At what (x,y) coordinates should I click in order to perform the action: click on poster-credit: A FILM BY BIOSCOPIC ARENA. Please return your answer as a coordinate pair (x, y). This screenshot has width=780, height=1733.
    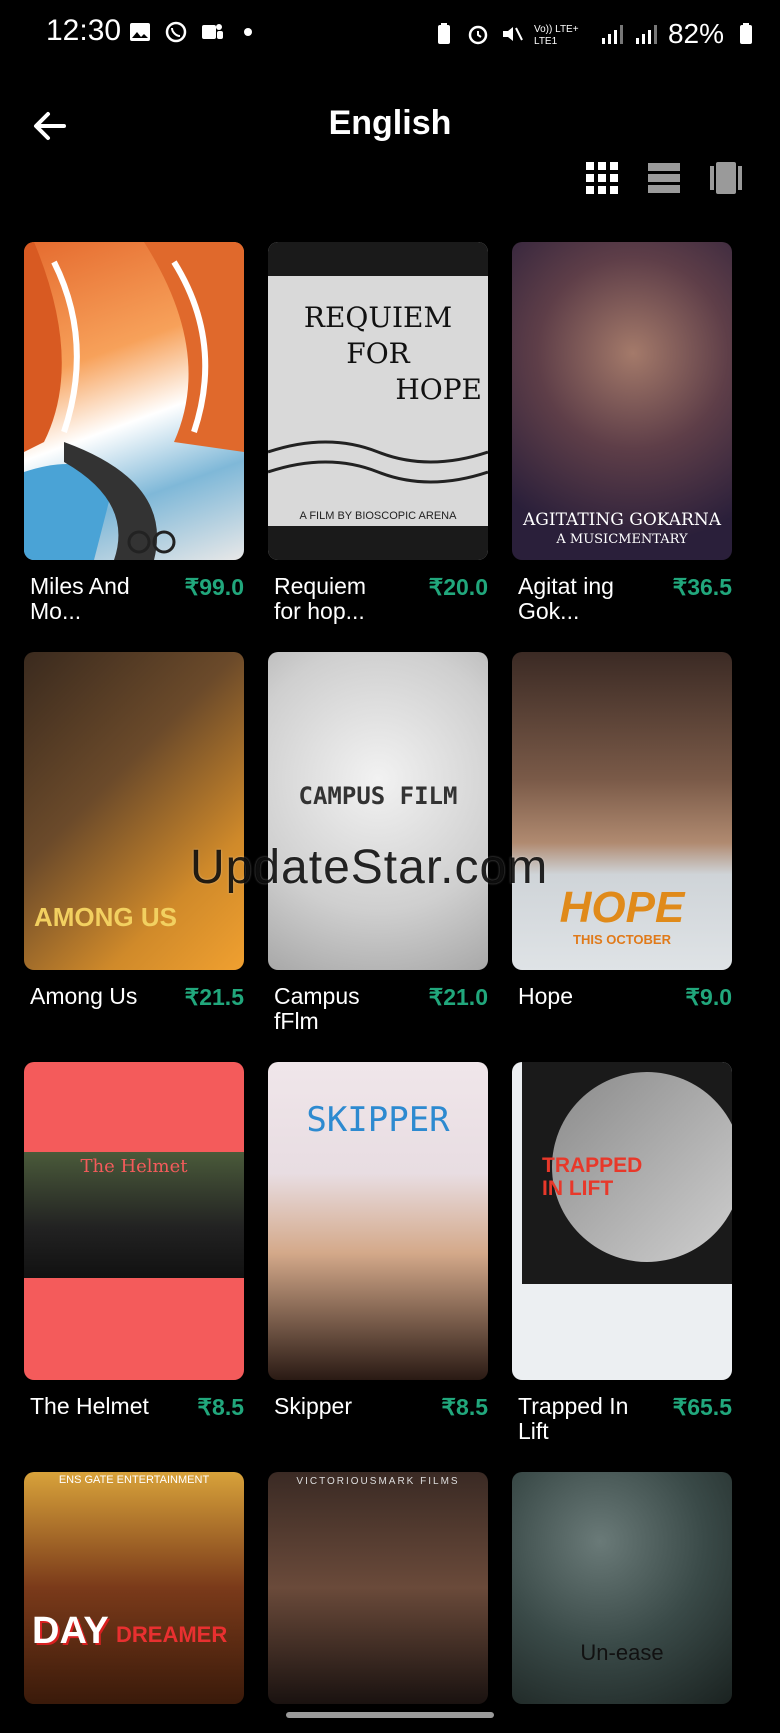
    Looking at the image, I should click on (378, 516).